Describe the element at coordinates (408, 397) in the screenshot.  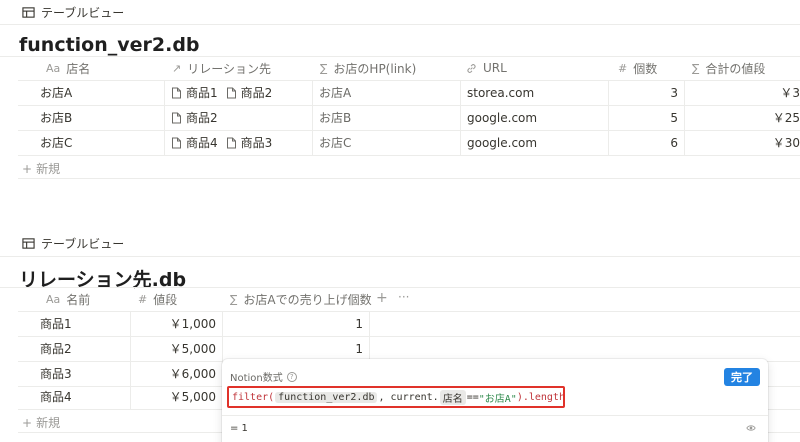
I see `formula-text: , current.` at that location.